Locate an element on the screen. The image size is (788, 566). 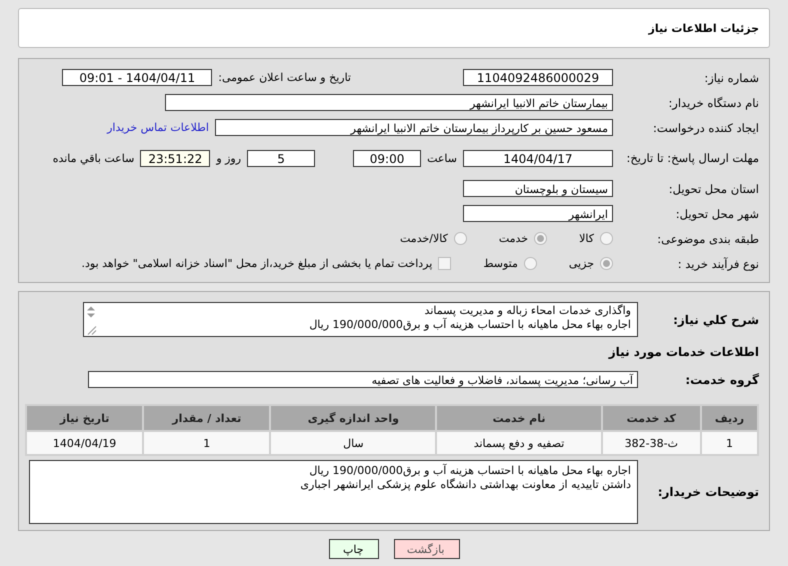
radio-label: کالا is located at coordinates (586, 238).